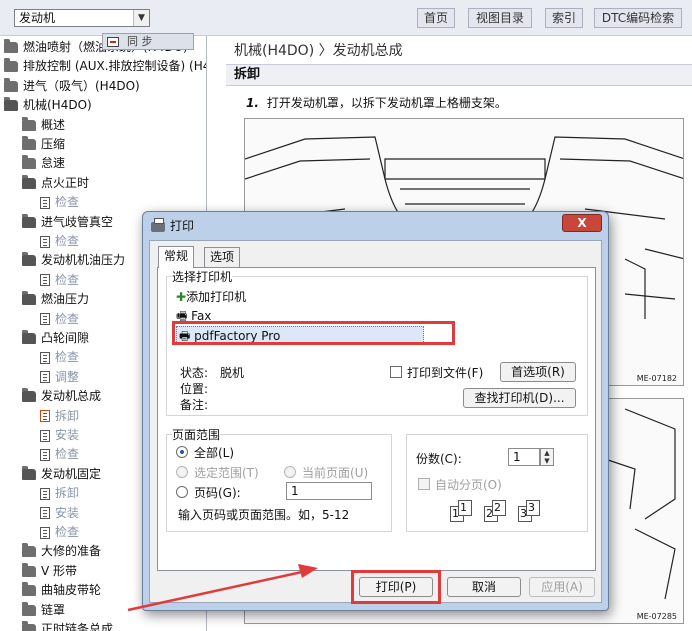 The image size is (692, 631). I want to click on annotation-arrow-icon, so click(222, 588).